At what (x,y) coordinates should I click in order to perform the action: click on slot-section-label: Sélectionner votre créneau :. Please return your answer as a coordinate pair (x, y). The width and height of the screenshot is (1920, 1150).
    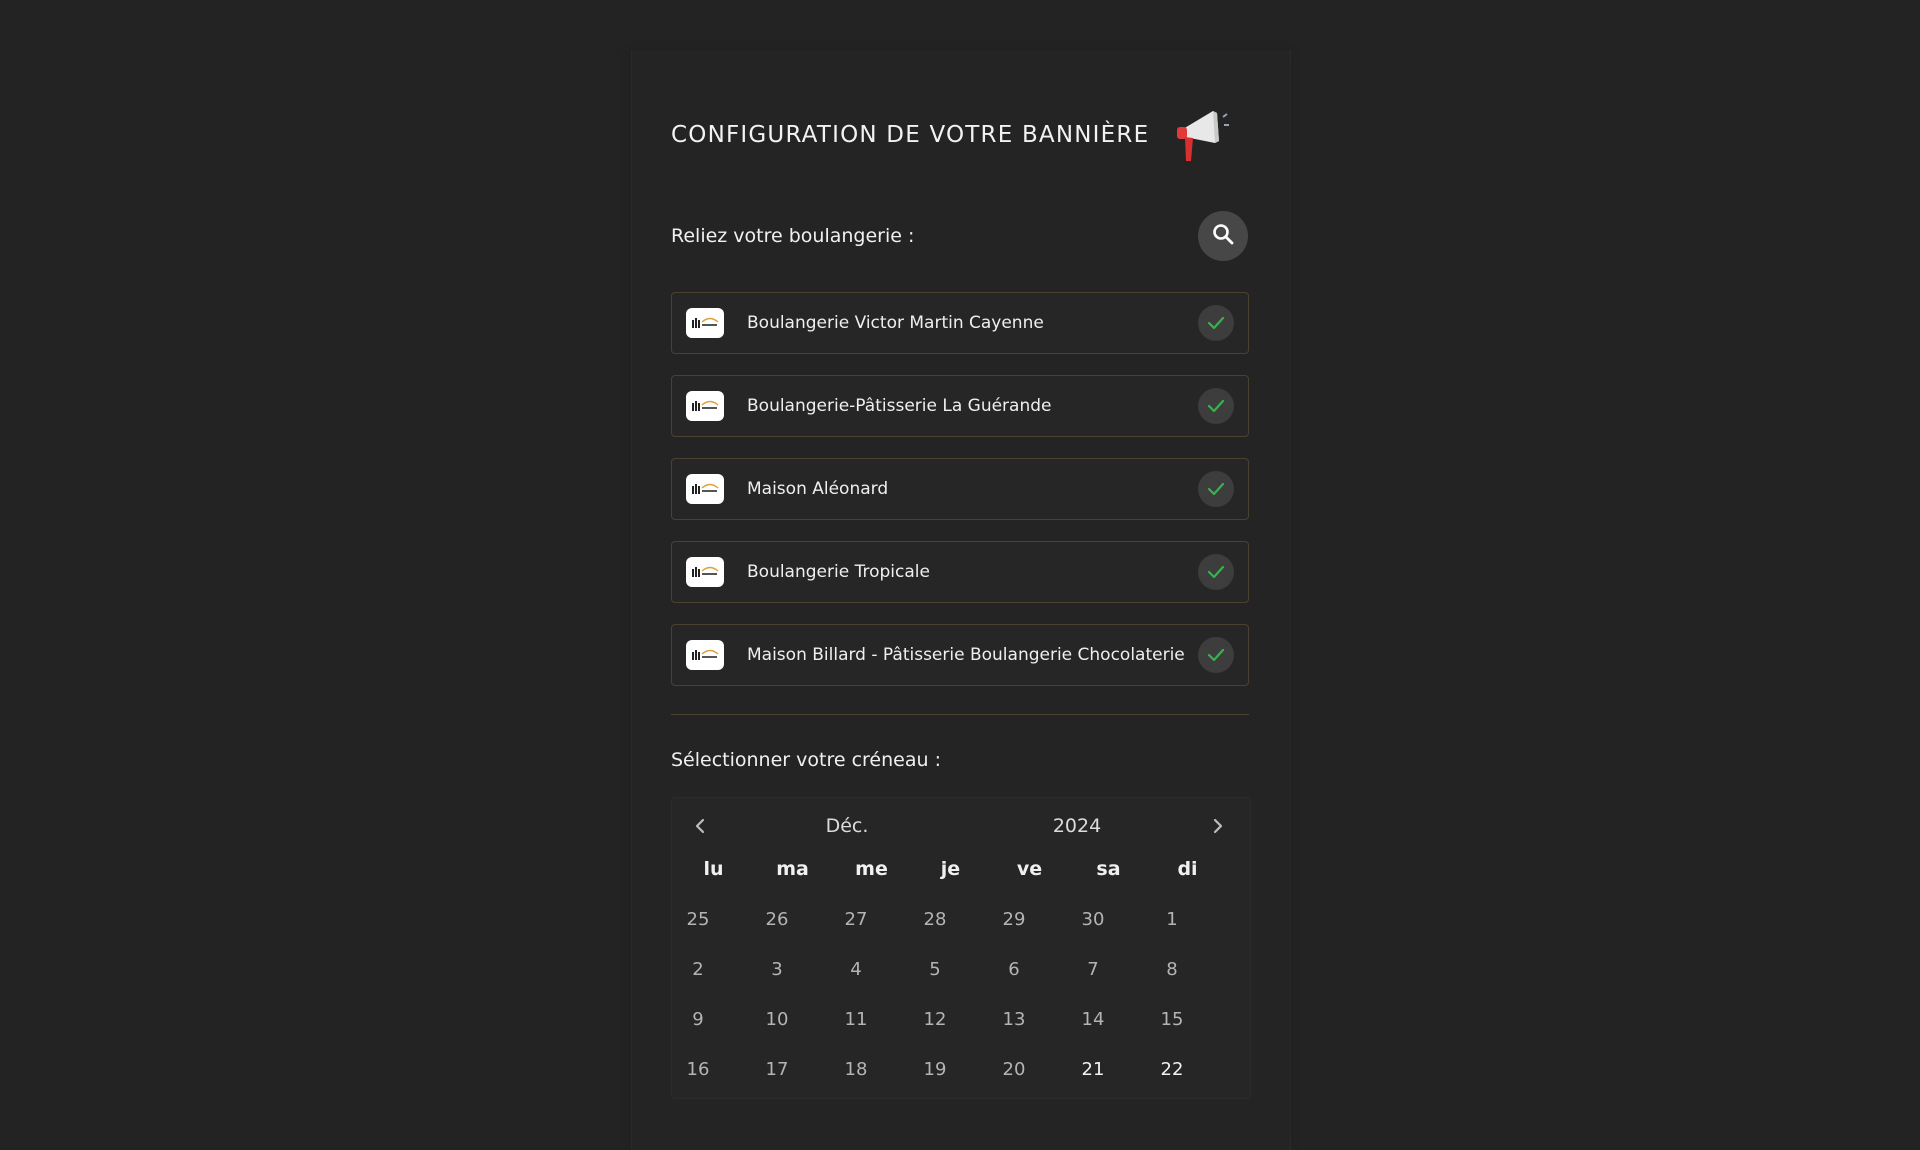
    Looking at the image, I should click on (806, 760).